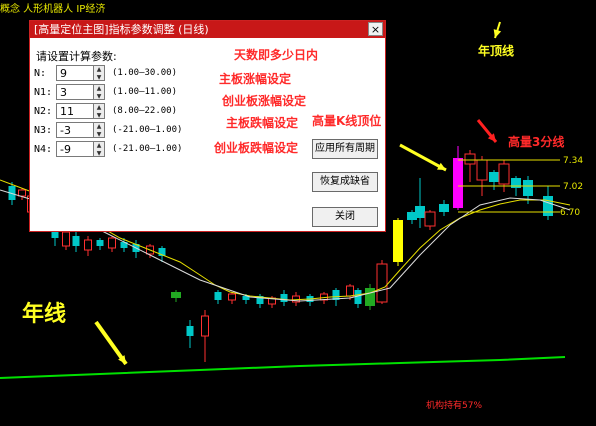 This screenshot has height=426, width=596. What do you see at coordinates (75, 130) in the screenshot?
I see `param-input-n3: -3` at bounding box center [75, 130].